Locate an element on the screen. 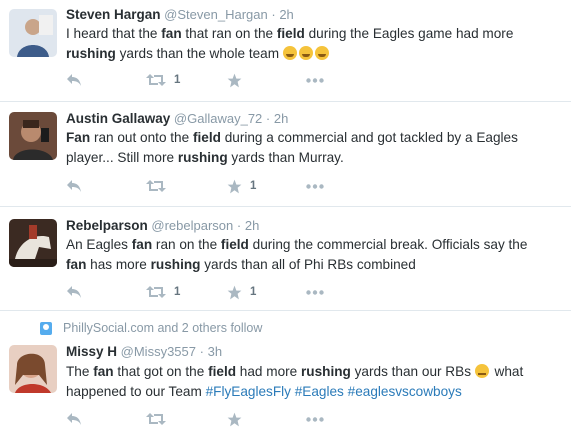 The image size is (571, 442). tweet-actions is located at coordinates (216, 419).